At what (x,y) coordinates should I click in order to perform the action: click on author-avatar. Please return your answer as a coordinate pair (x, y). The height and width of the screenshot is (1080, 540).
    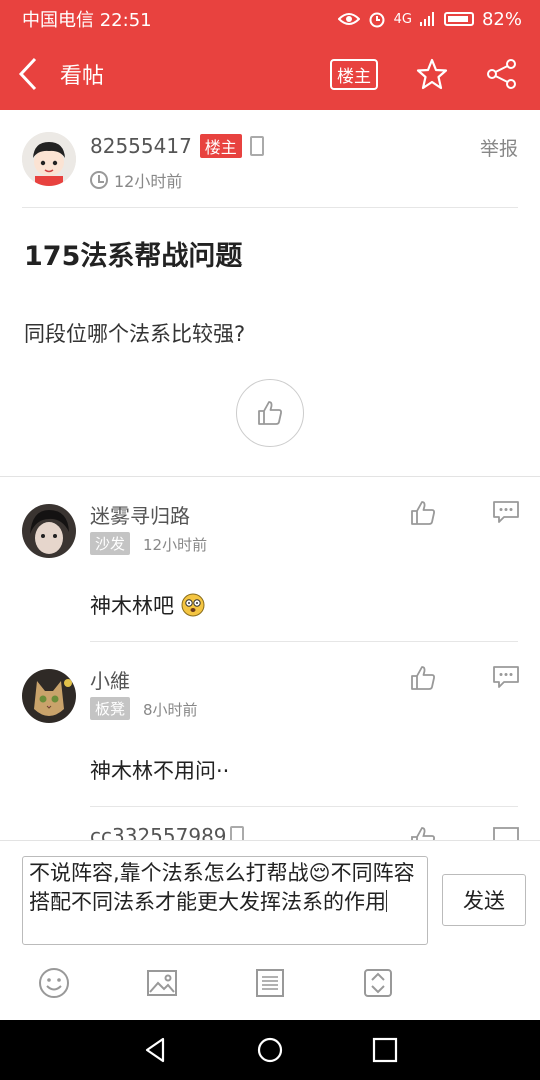
    Looking at the image, I should click on (49, 159).